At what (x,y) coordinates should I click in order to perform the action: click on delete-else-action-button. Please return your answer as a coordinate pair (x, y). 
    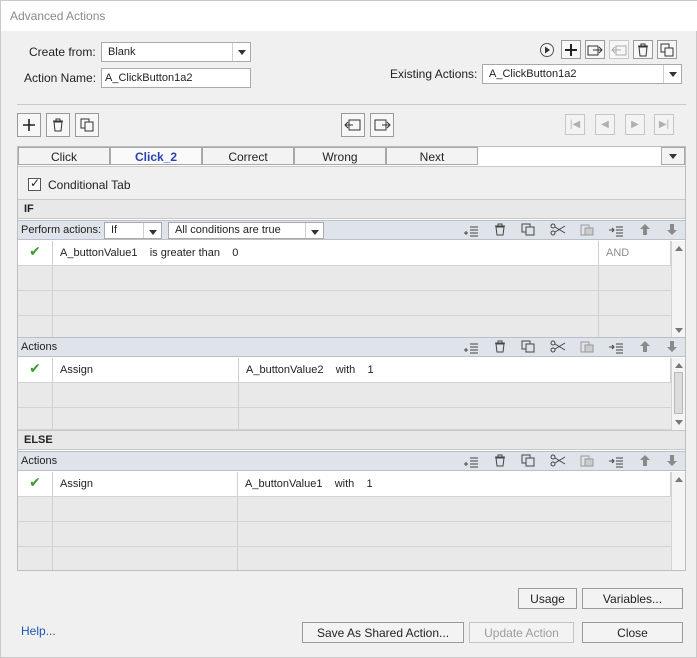
    Looking at the image, I should click on (500, 460).